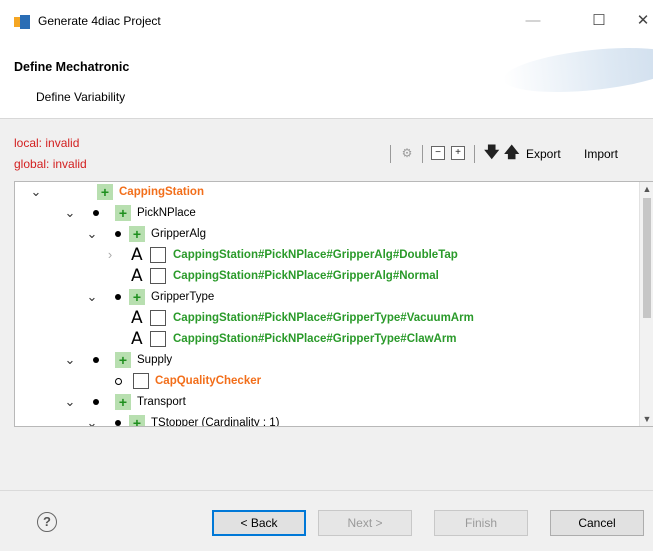  What do you see at coordinates (365, 523) in the screenshot?
I see `next-button: Next >` at bounding box center [365, 523].